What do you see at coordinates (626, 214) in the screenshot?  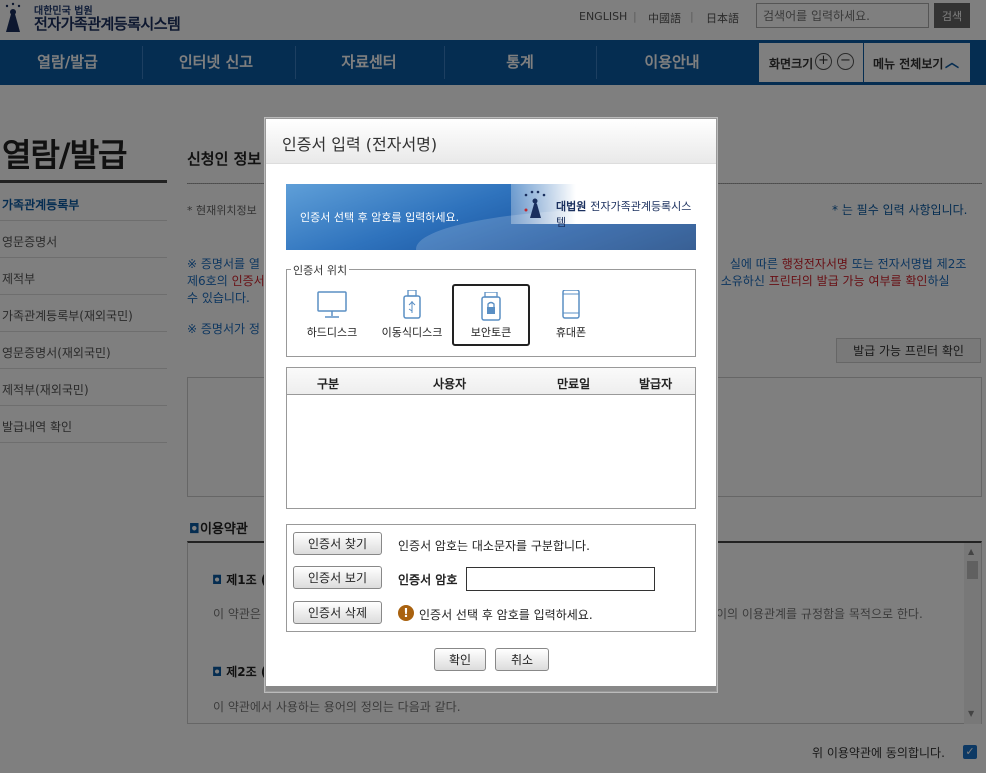 I see `banner-logo: 대법원 전자가족관계등록시스템` at bounding box center [626, 214].